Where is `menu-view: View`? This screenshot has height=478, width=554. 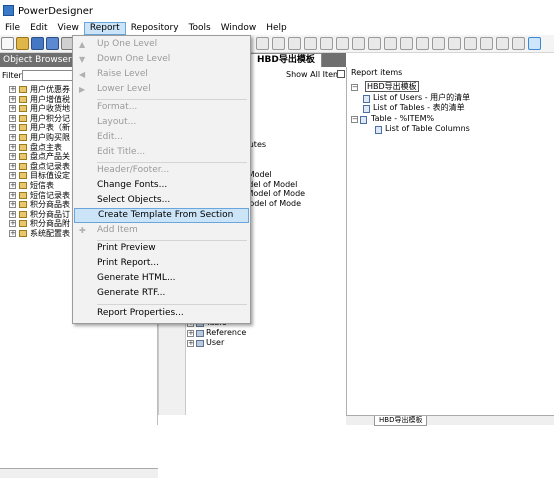 menu-view: View is located at coordinates (68, 28).